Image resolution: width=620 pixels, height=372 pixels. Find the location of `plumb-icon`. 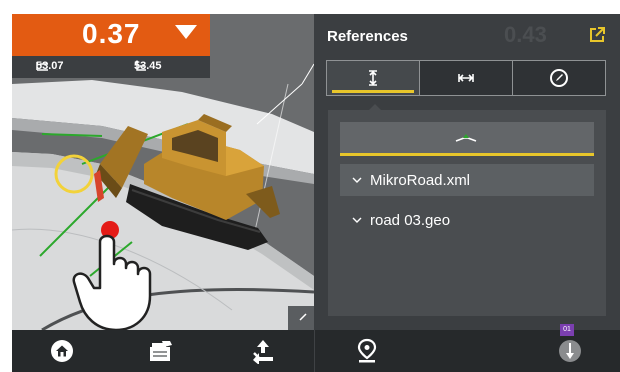

plumb-icon is located at coordinates (570, 351).